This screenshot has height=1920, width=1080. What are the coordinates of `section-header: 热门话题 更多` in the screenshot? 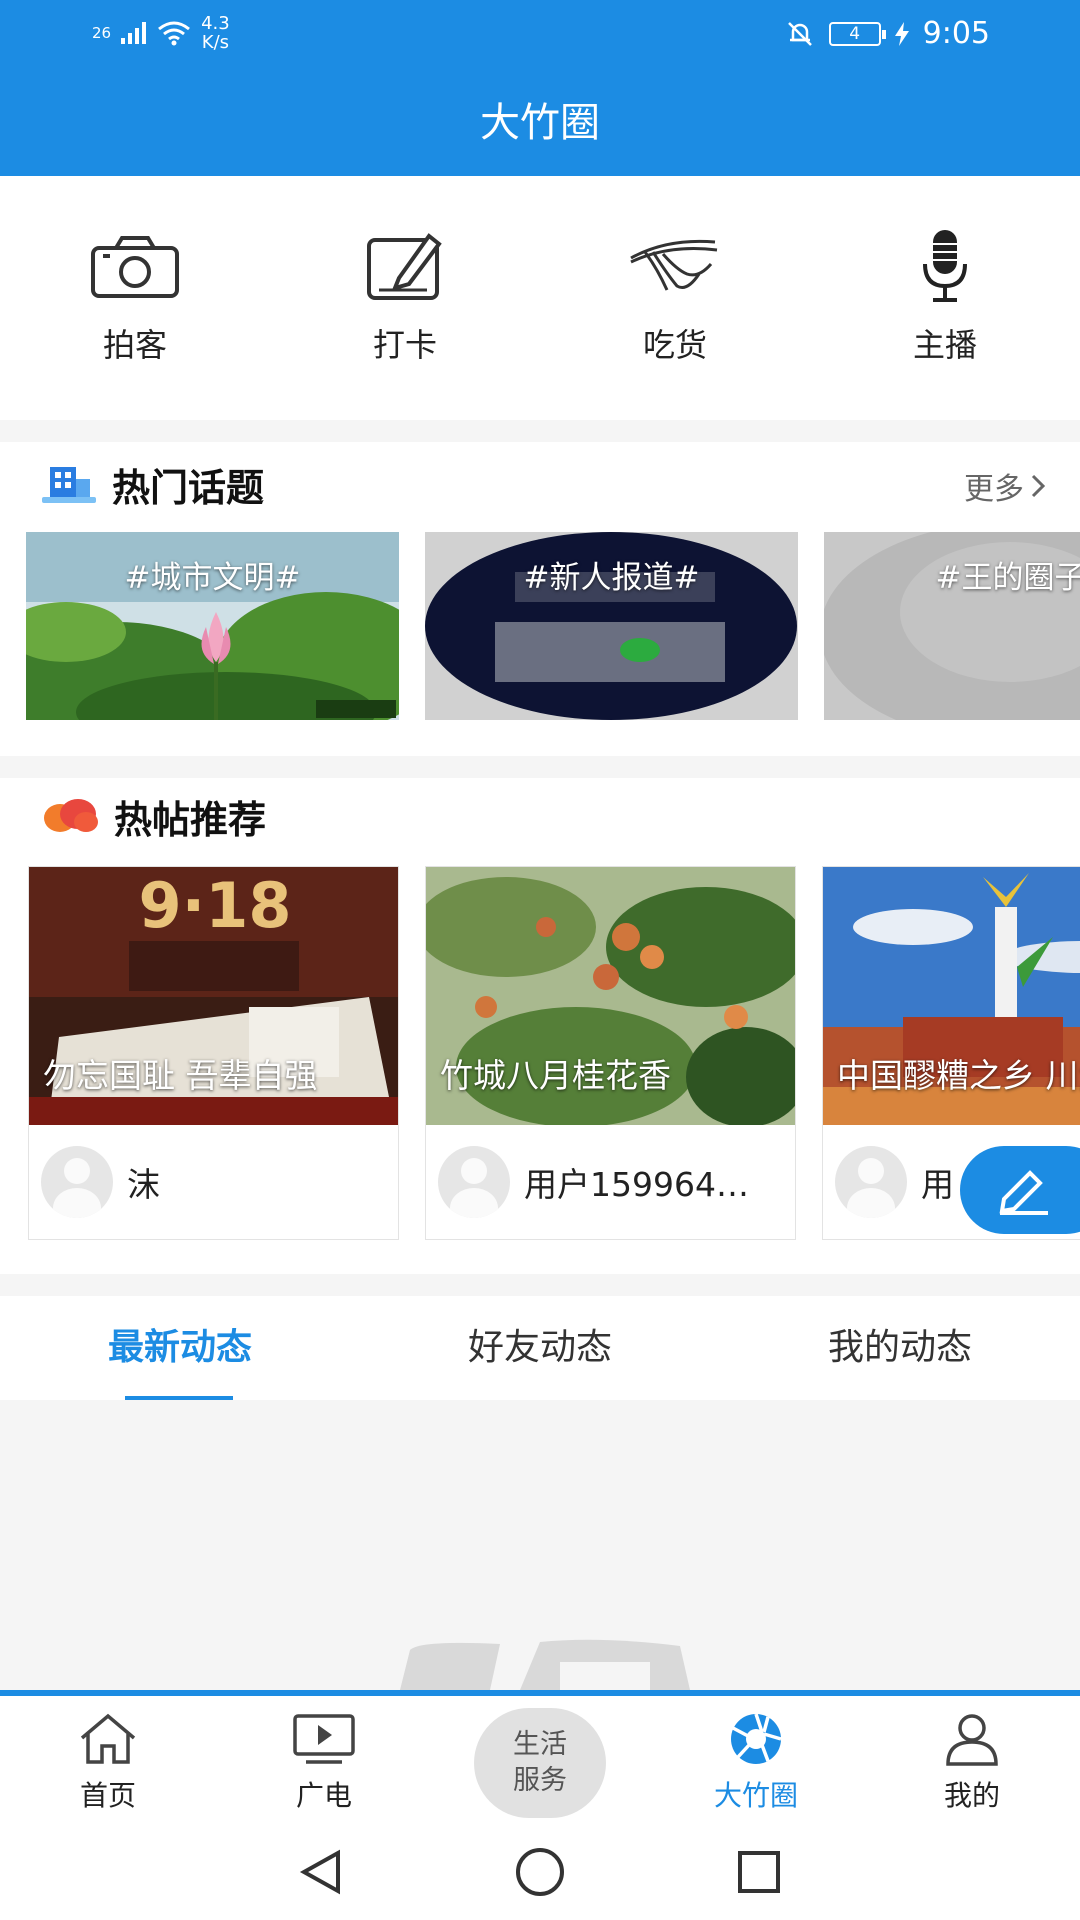 It's located at (540, 484).